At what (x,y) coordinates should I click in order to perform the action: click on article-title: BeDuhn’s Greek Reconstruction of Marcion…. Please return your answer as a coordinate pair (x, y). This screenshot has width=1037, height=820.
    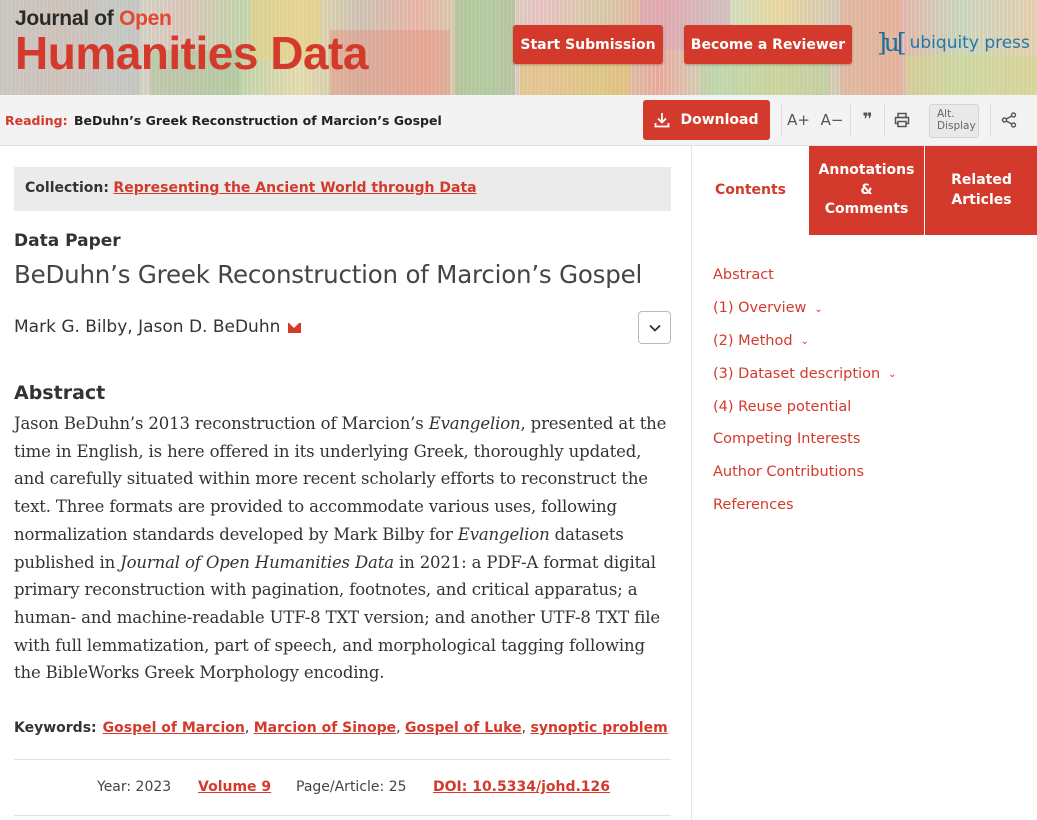
    Looking at the image, I should click on (328, 274).